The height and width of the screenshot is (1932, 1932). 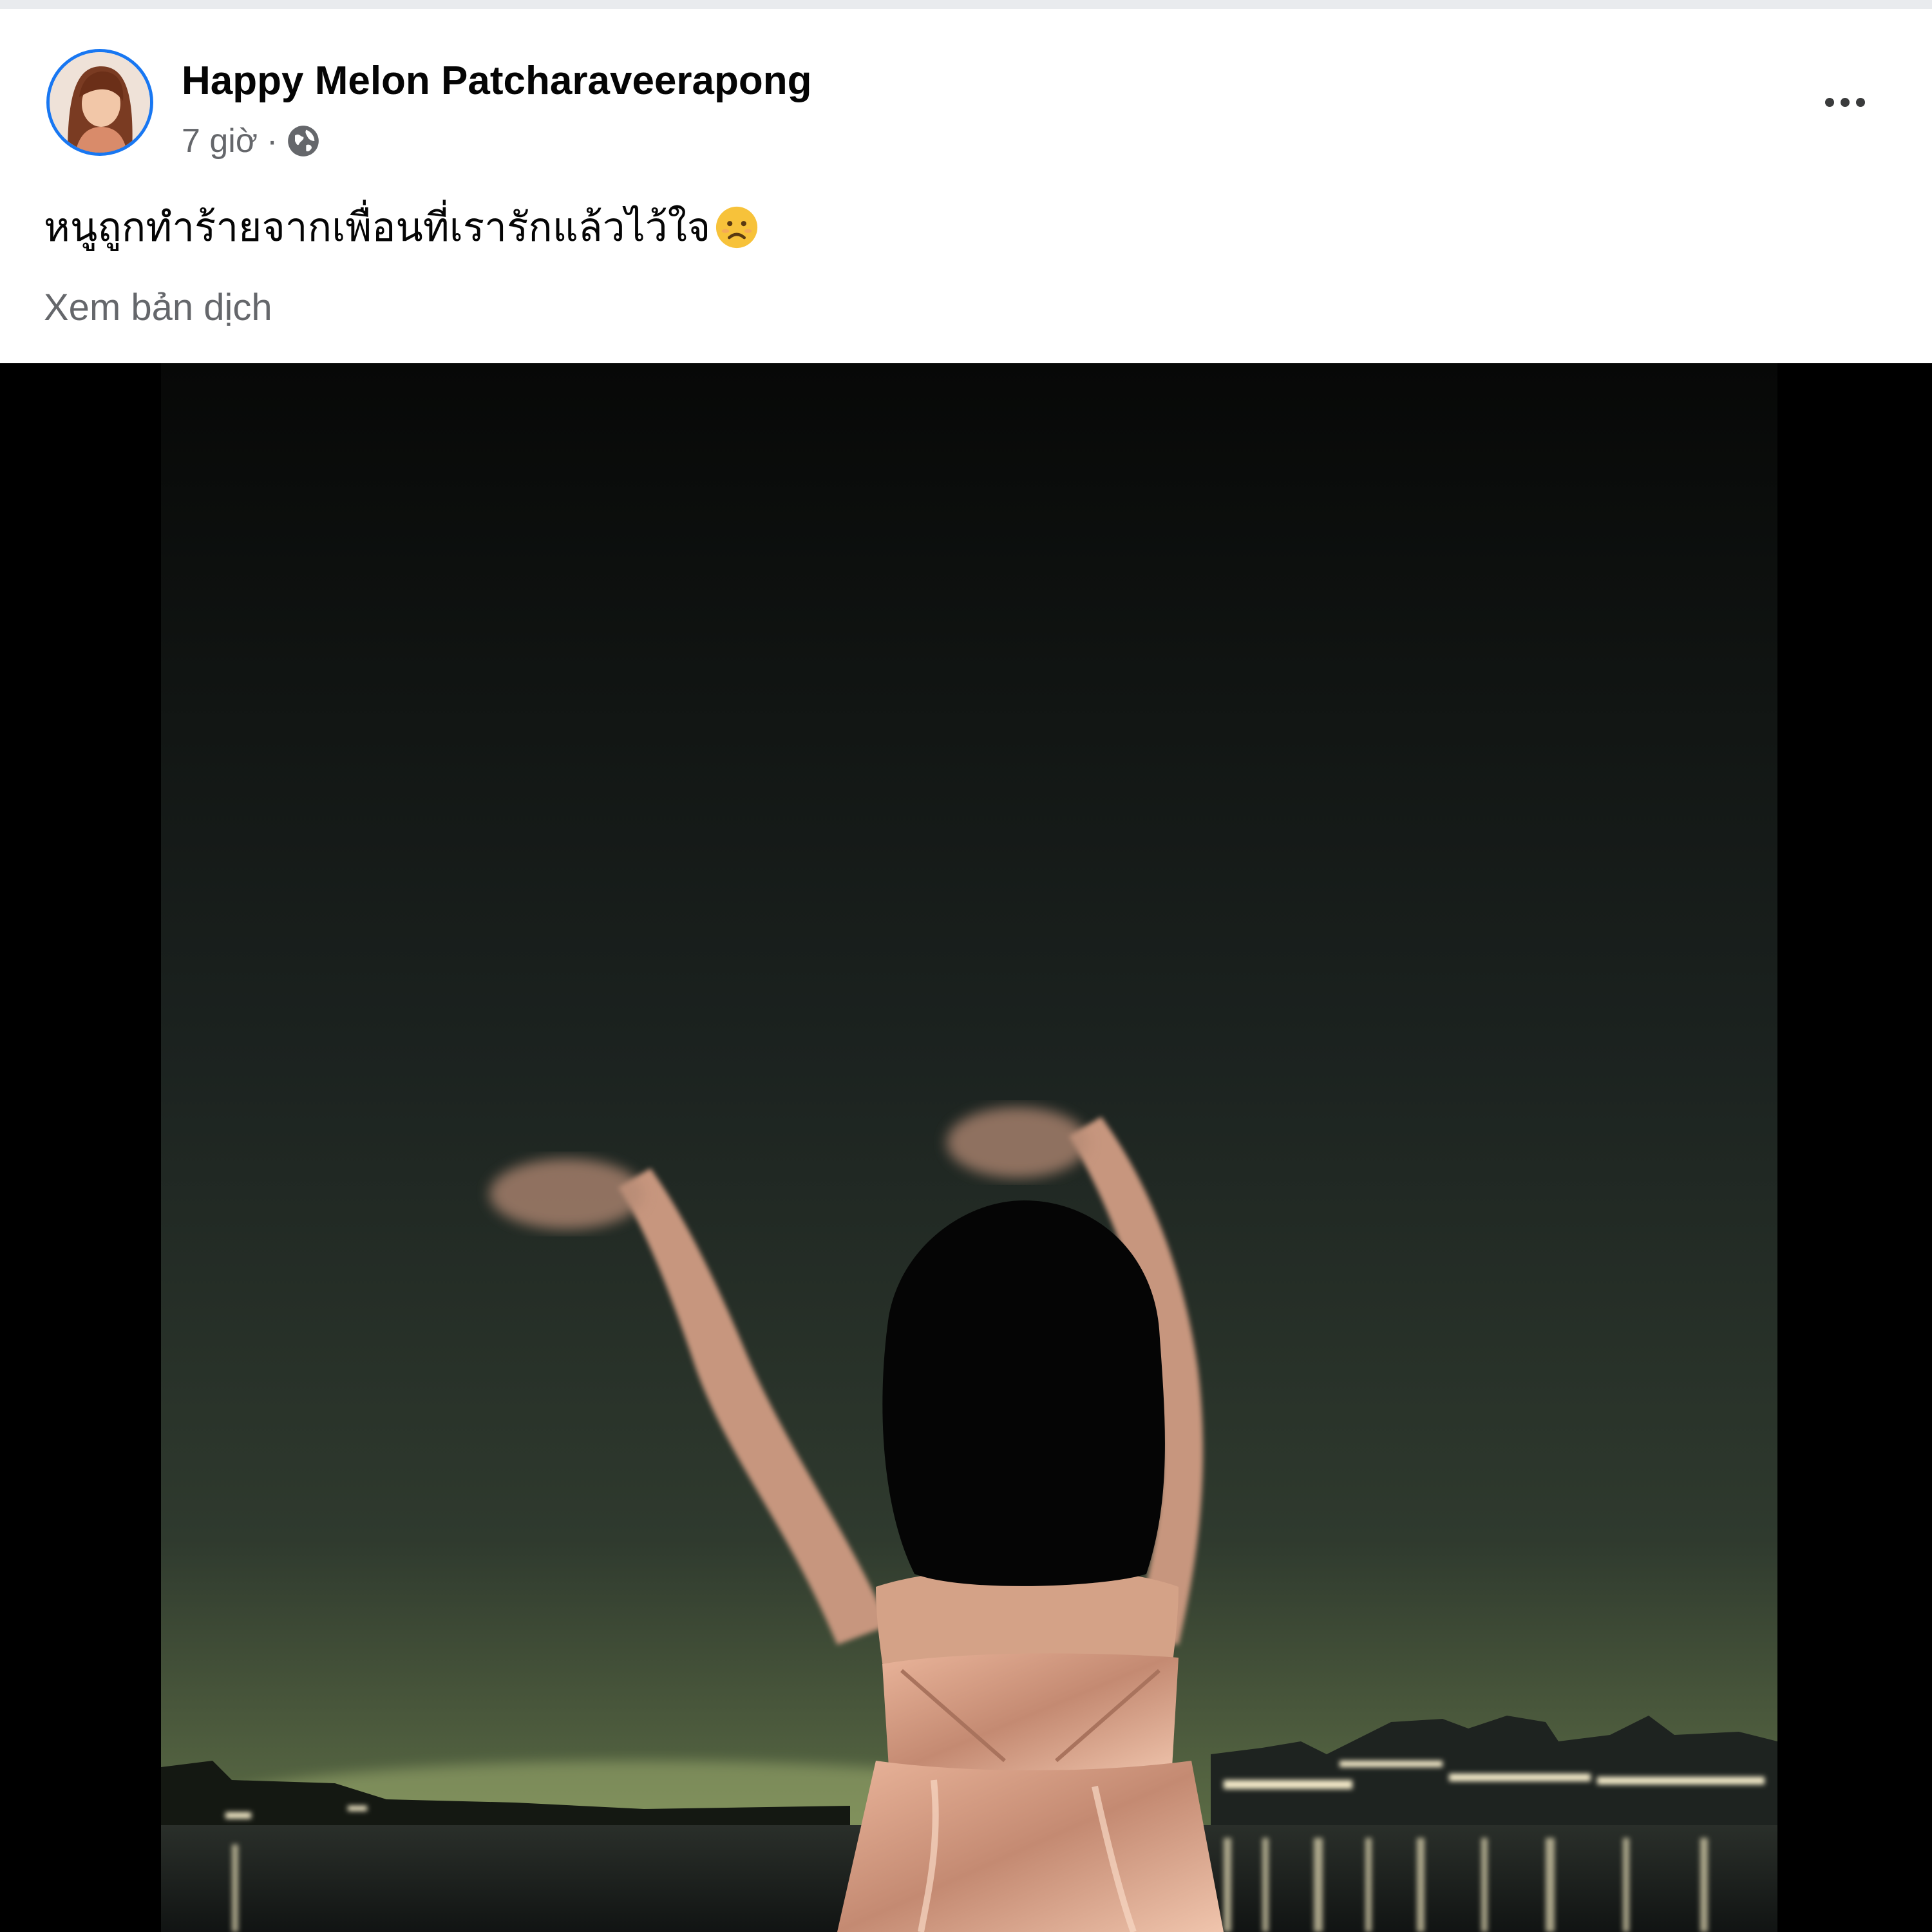 I want to click on globe-icon, so click(x=303, y=141).